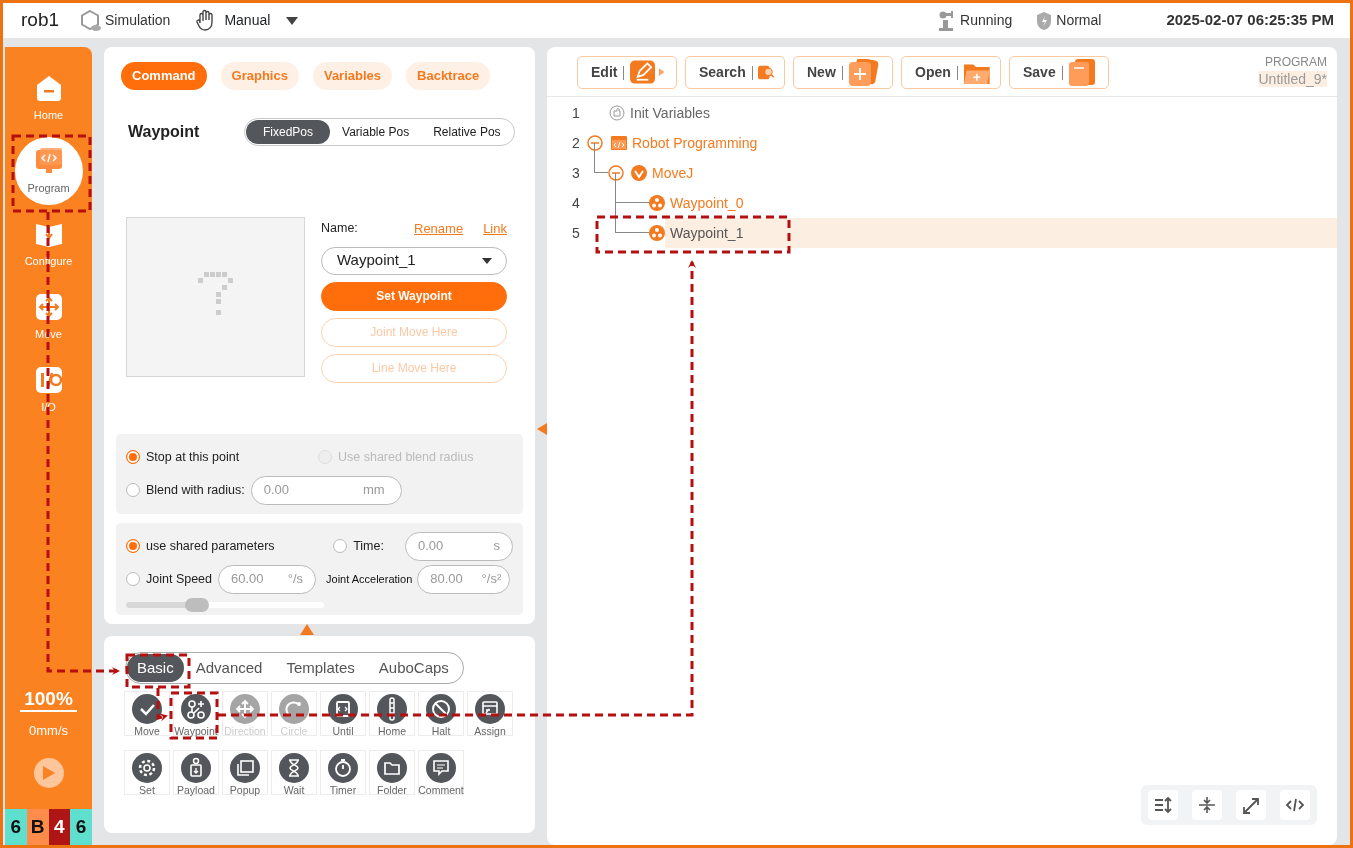  Describe the element at coordinates (1059, 72) in the screenshot. I see `toolbar-button: Save` at that location.